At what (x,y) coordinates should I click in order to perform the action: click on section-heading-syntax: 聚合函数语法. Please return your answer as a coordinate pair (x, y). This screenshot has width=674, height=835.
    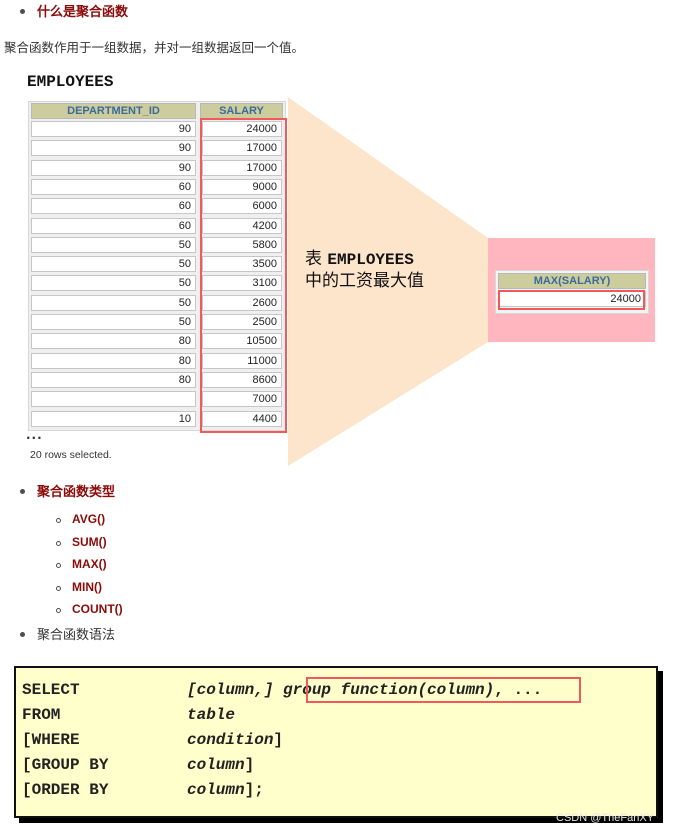
    Looking at the image, I should click on (76, 635).